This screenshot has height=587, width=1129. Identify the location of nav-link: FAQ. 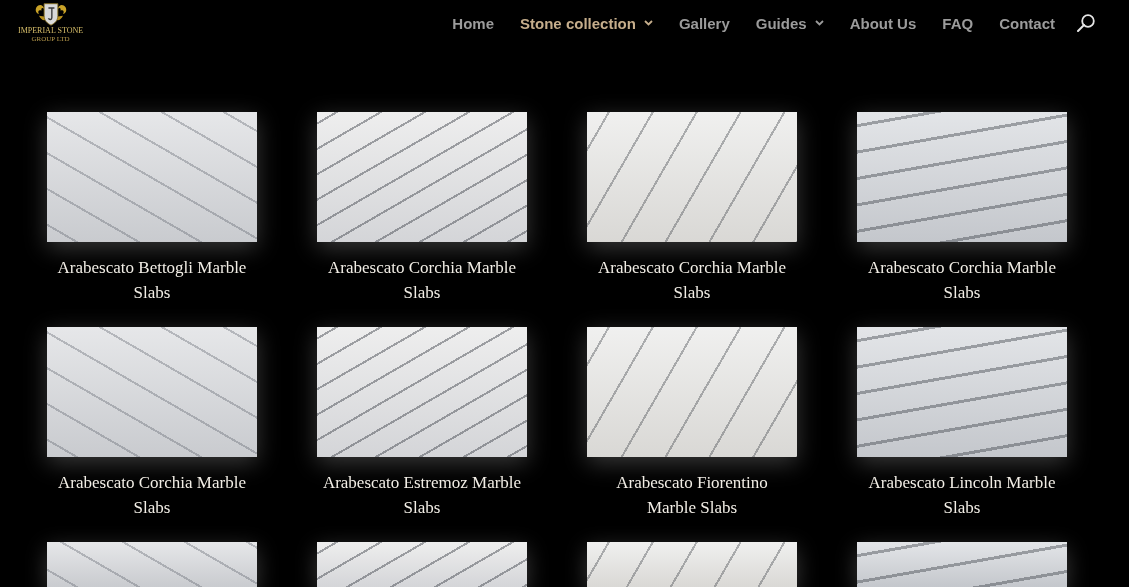
(958, 22).